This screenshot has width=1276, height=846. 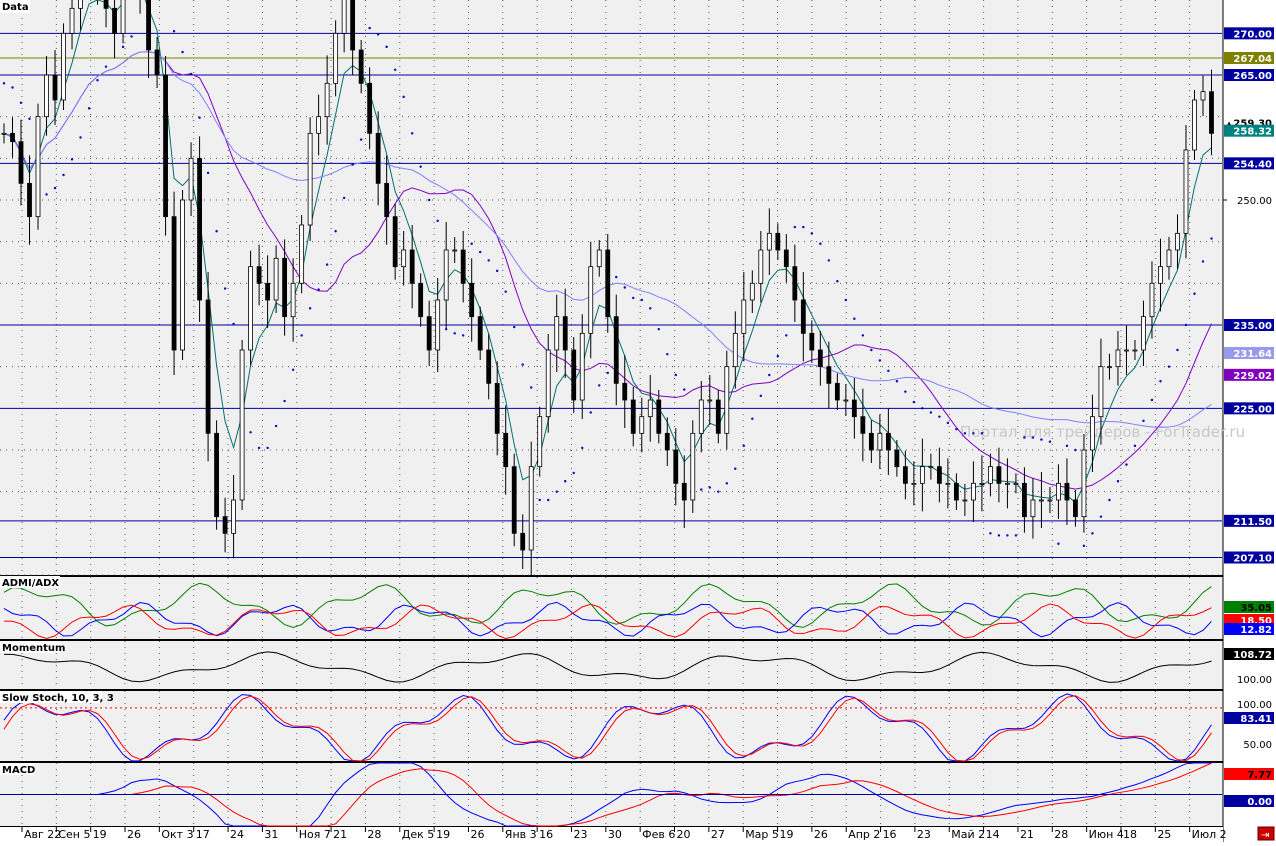 I want to click on stoch-tick-100: 100.00, so click(x=1254, y=705).